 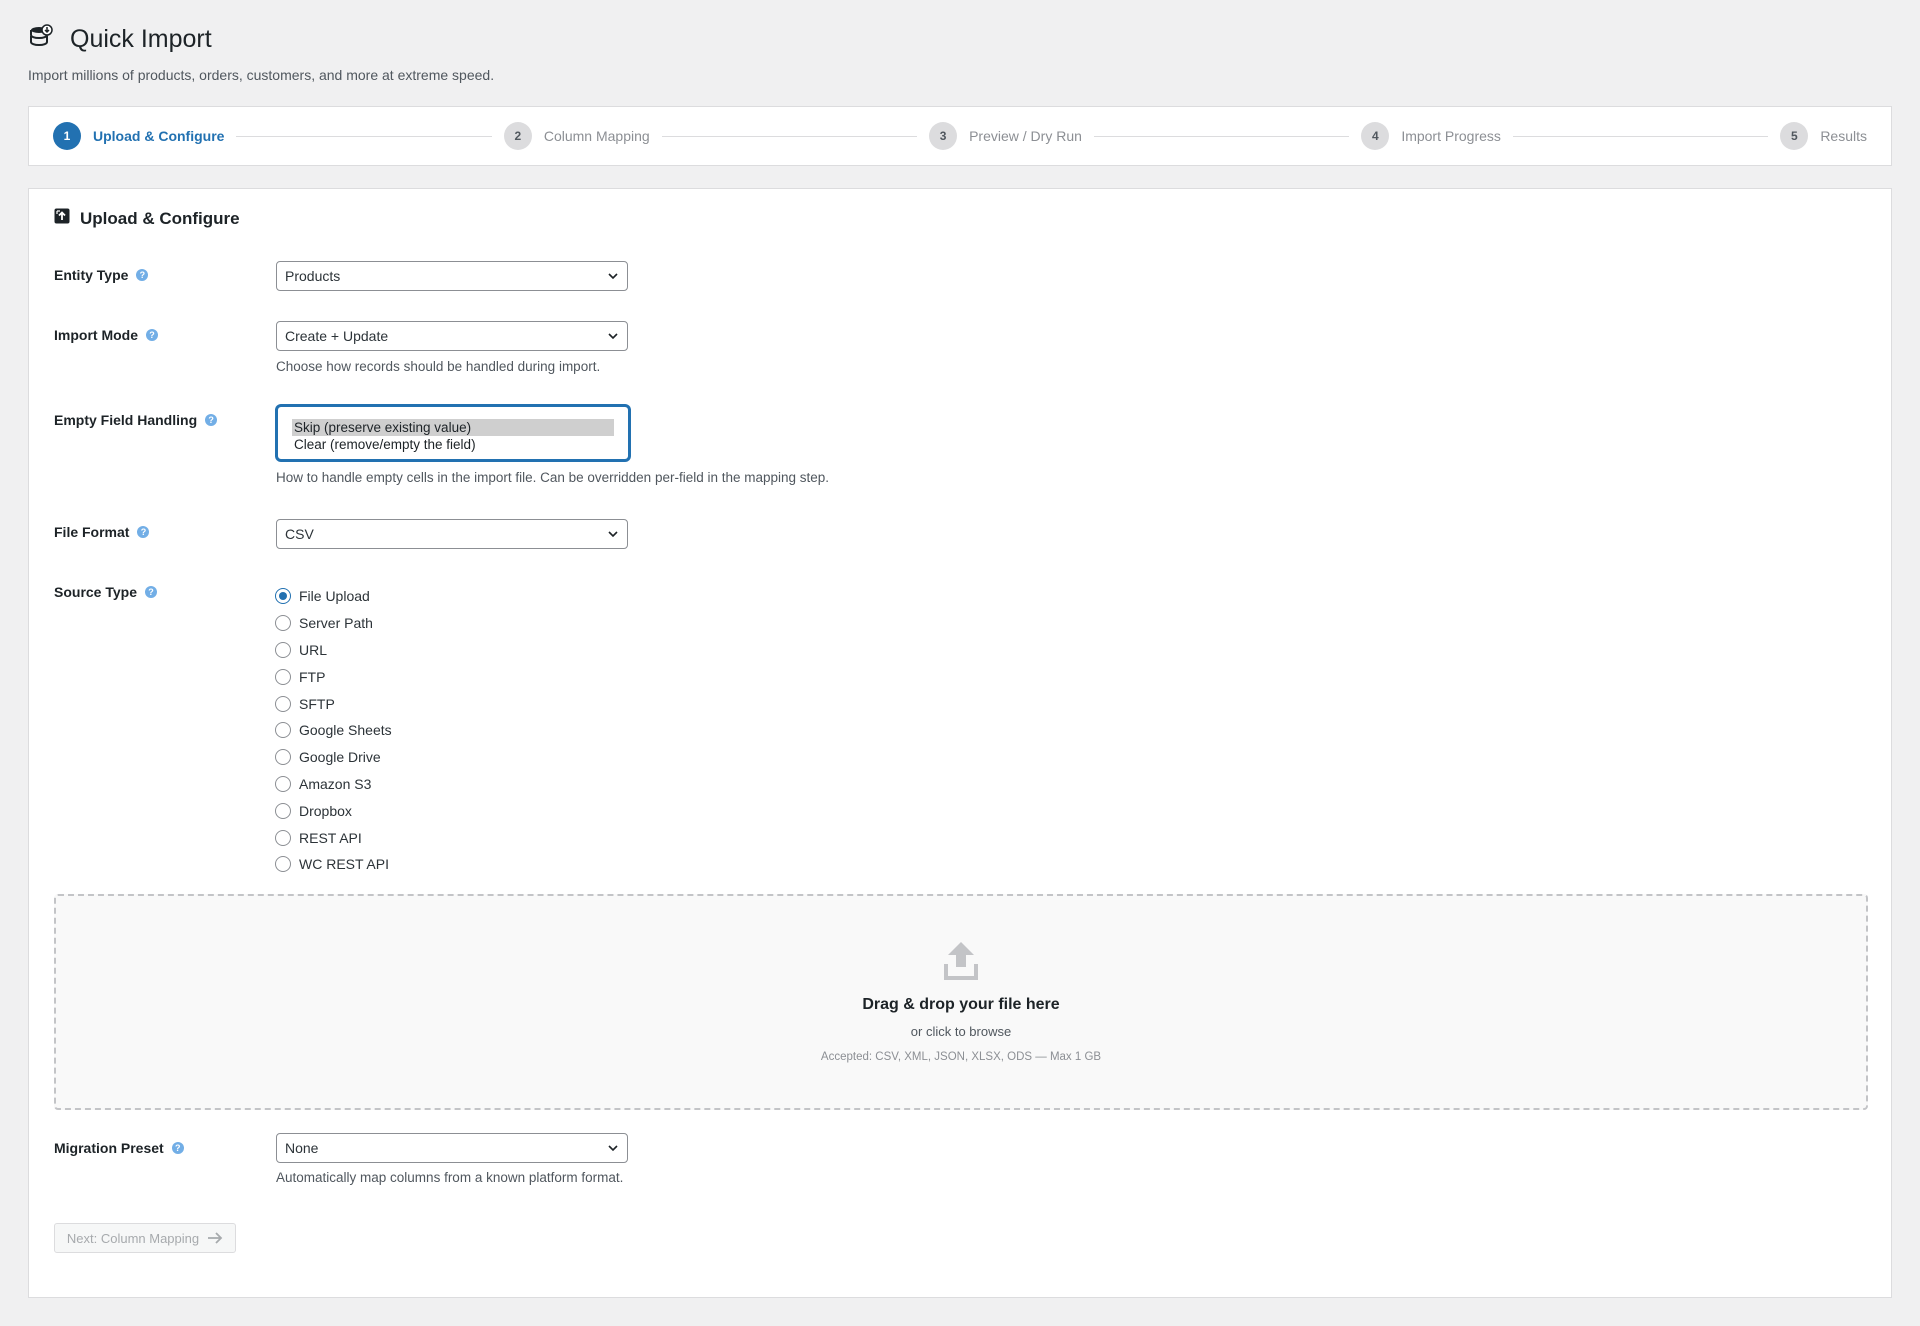 I want to click on source-option-google-drive: Google Drive, so click(x=333, y=757).